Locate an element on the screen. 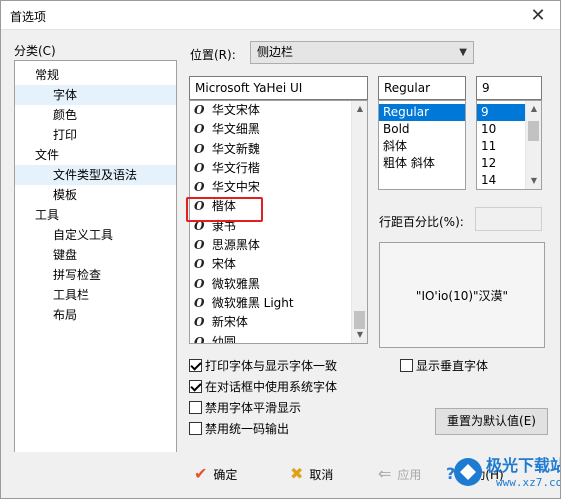 This screenshot has height=499, width=561. size-option: 10 is located at coordinates (501, 129).